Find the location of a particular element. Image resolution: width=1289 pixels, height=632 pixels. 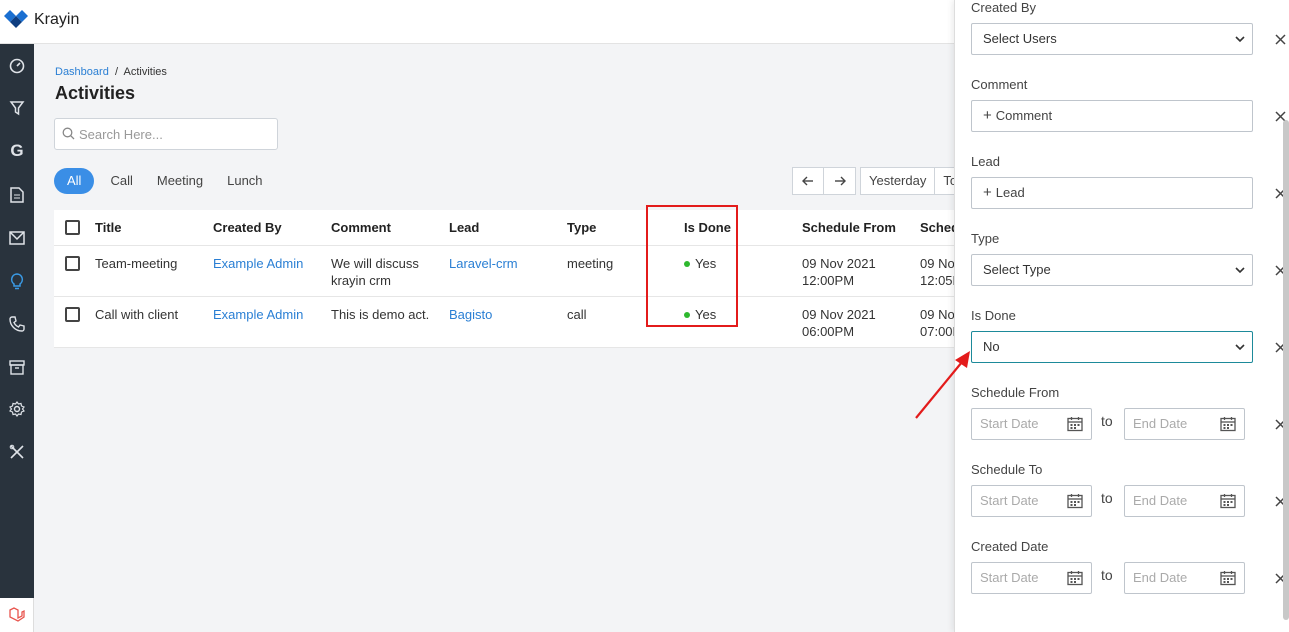

filter-label-schedule-to: Schedule To is located at coordinates (1007, 469).